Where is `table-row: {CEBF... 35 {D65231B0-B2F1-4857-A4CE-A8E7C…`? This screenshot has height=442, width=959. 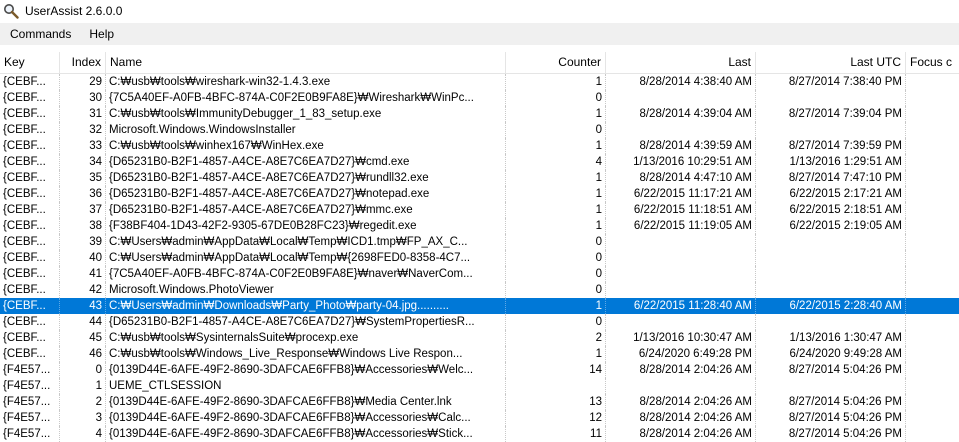
table-row: {CEBF... 35 {D65231B0-B2F1-4857-A4CE-A8E7C… is located at coordinates (479, 178).